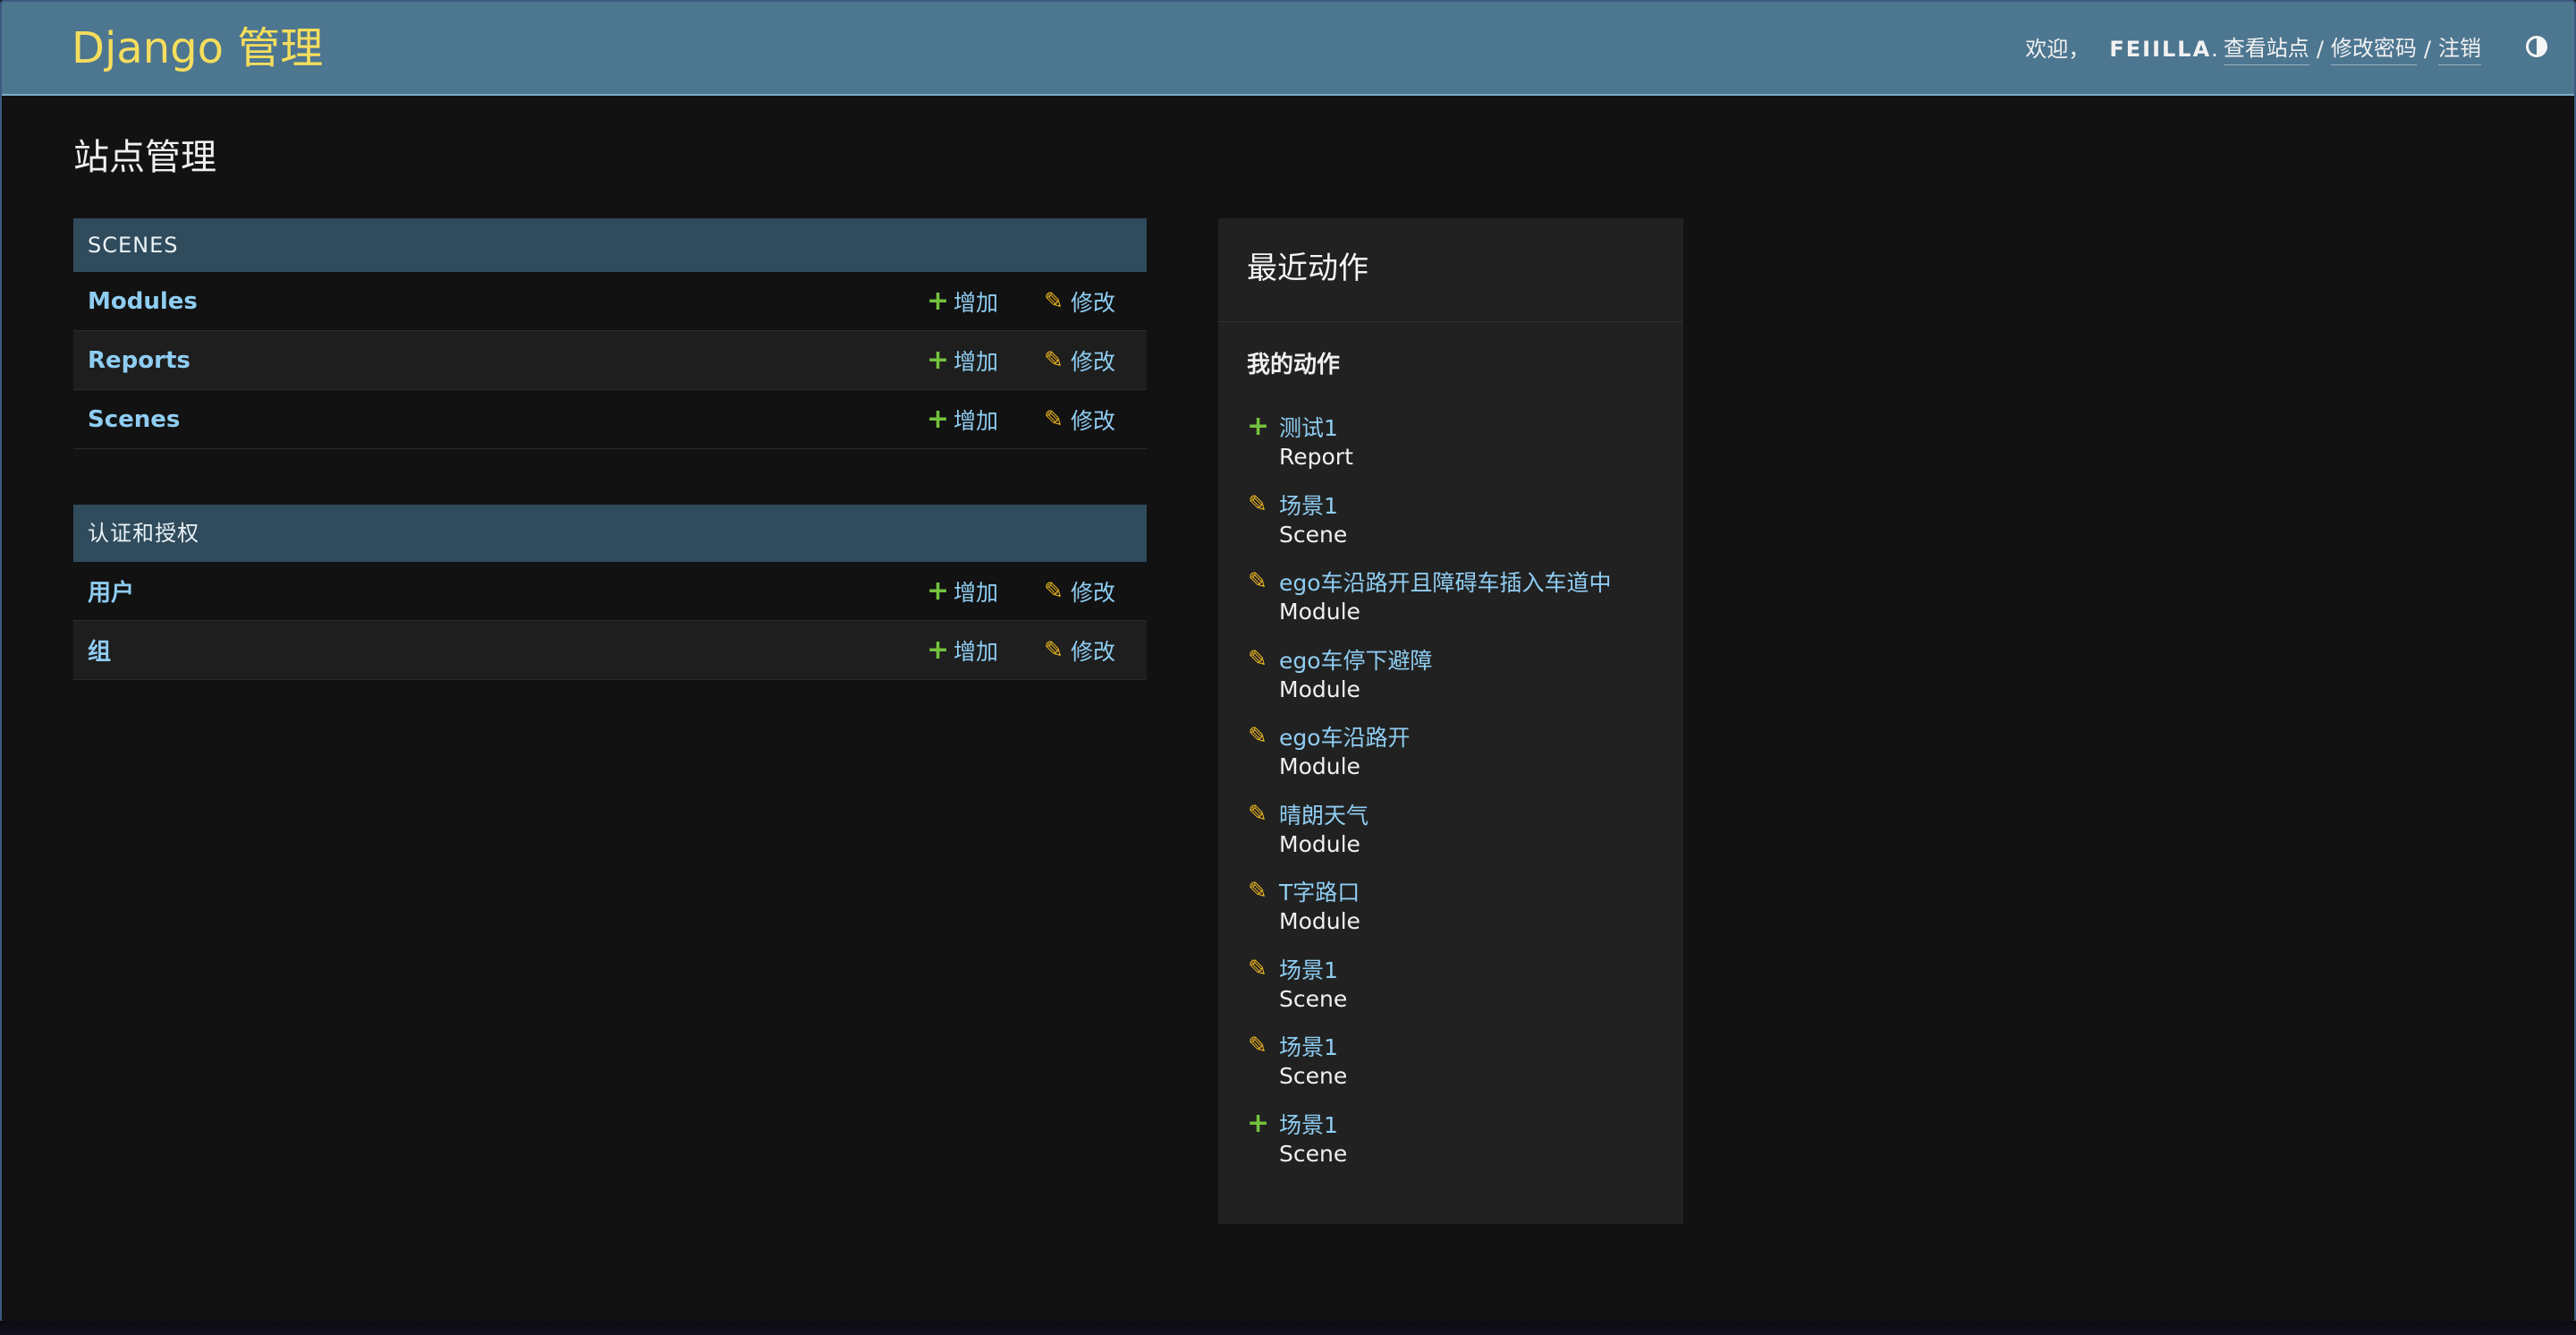 This screenshot has width=2576, height=1335. I want to click on model-link: 组, so click(99, 650).